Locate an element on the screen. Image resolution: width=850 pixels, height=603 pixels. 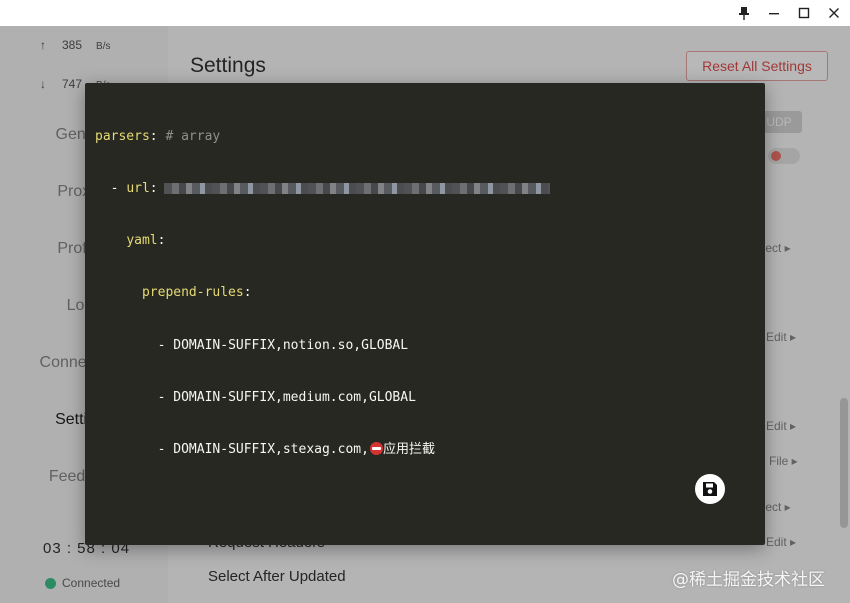
minimize-icon is located at coordinates (774, 14).